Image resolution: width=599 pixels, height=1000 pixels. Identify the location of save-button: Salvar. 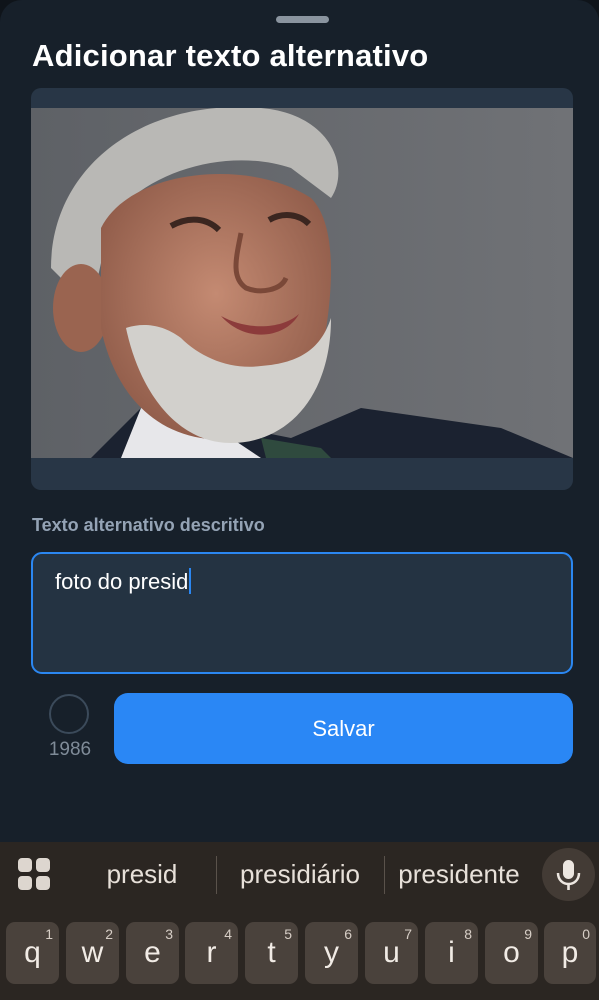
(343, 728).